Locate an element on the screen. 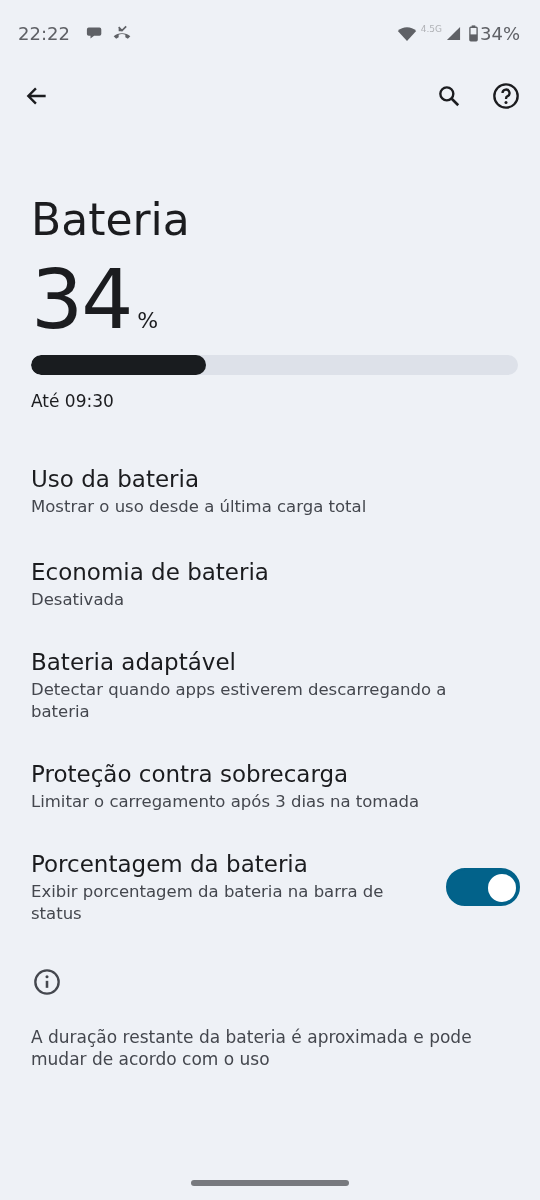 The height and width of the screenshot is (1200, 540). help-icon is located at coordinates (506, 96).